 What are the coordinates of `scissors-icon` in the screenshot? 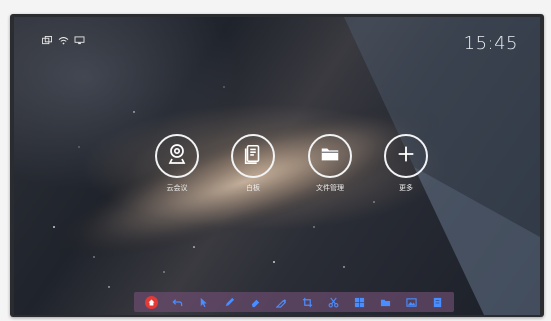 It's located at (333, 302).